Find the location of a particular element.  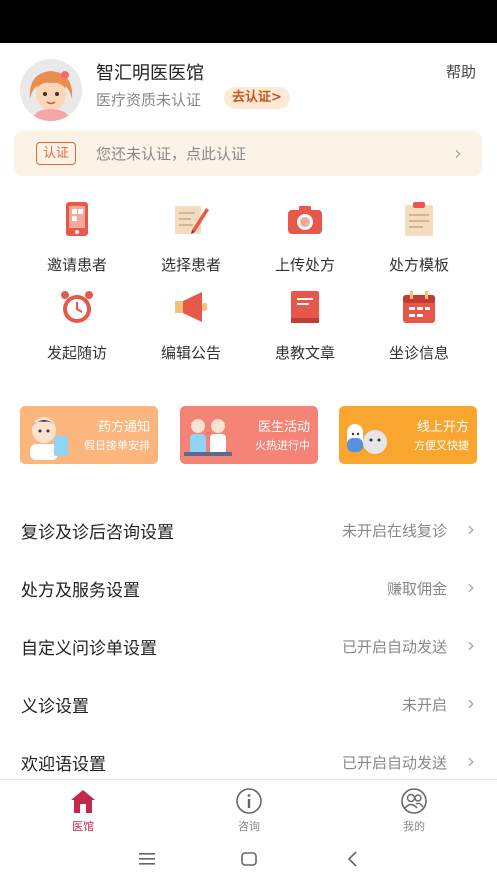

settings-label: 自定义问诊单设置 is located at coordinates (89, 649).